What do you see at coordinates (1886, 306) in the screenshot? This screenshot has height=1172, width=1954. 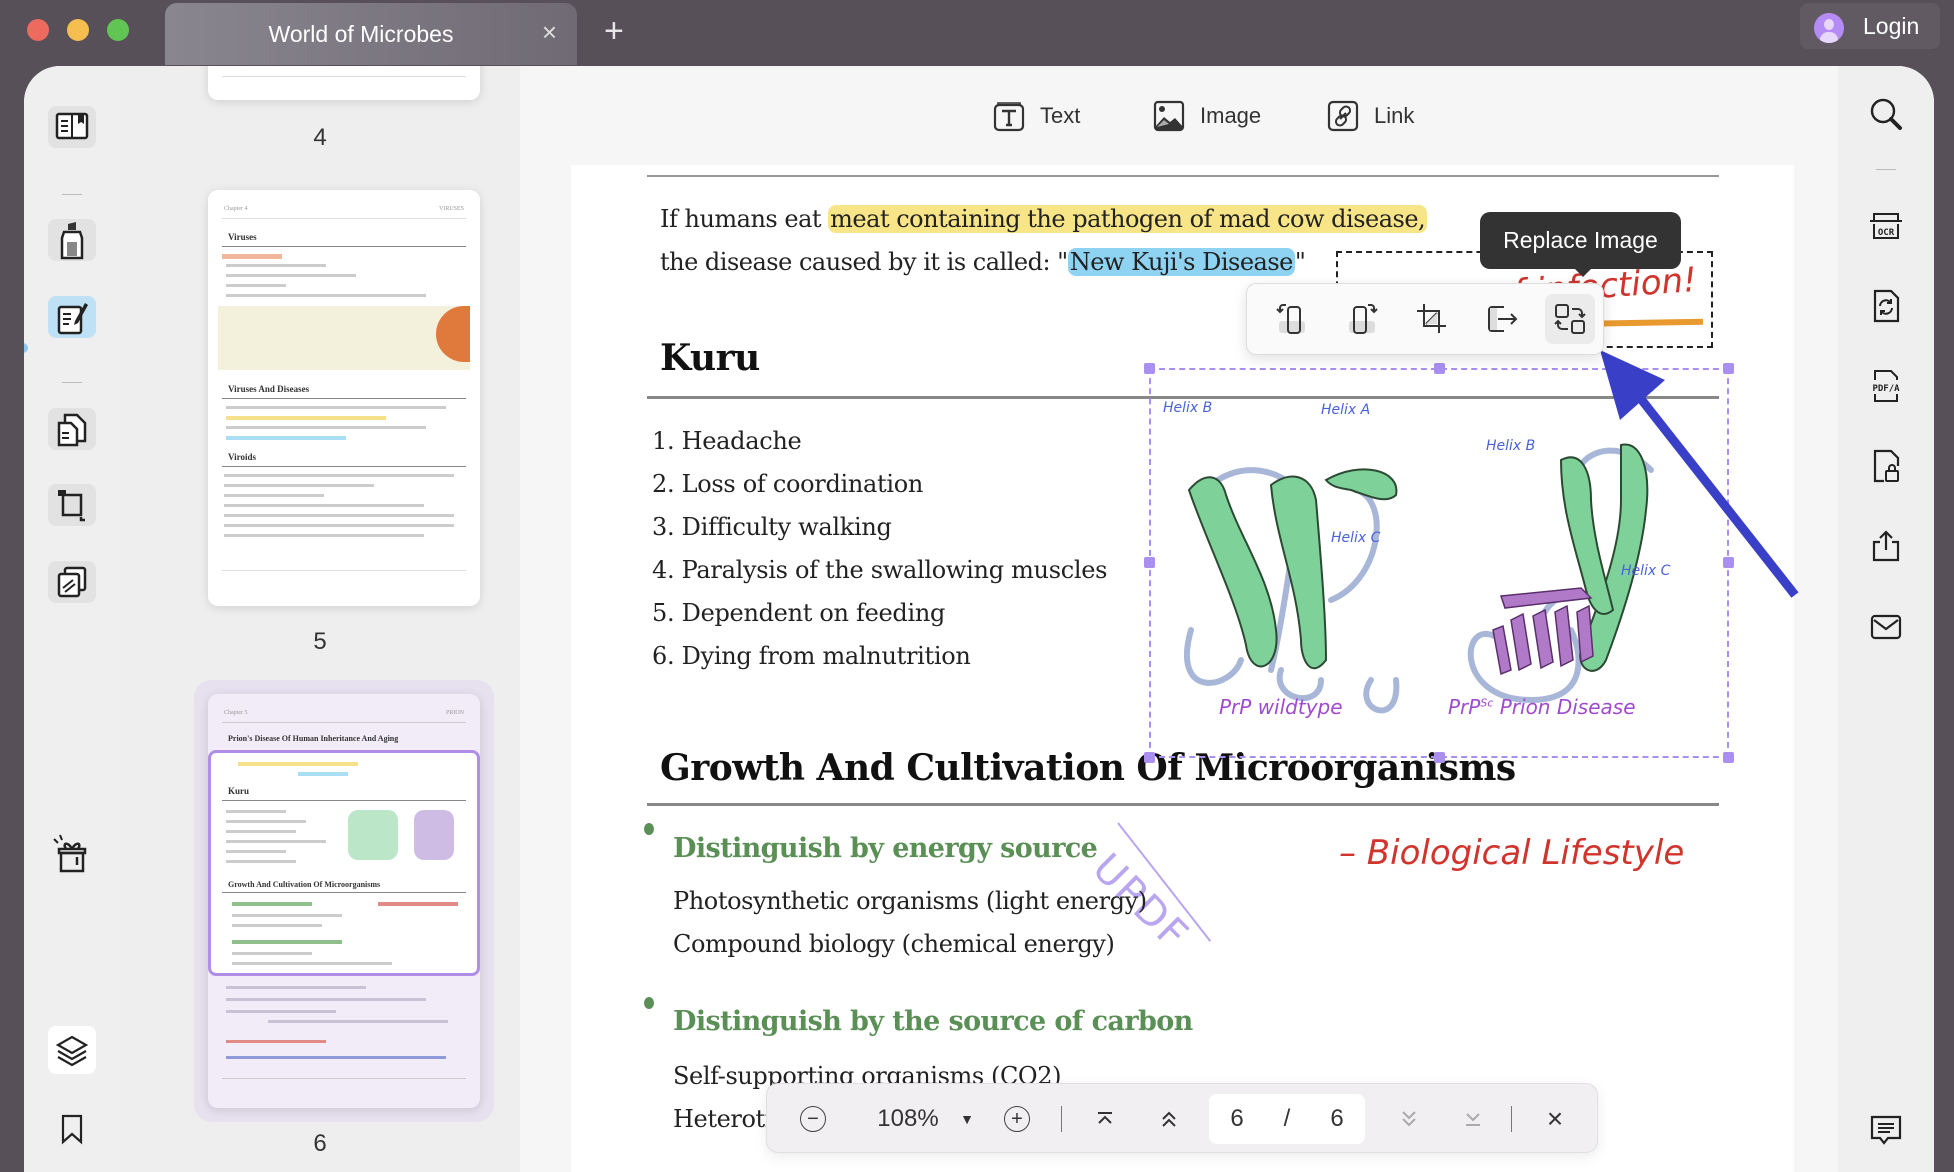 I see `convert-icon` at bounding box center [1886, 306].